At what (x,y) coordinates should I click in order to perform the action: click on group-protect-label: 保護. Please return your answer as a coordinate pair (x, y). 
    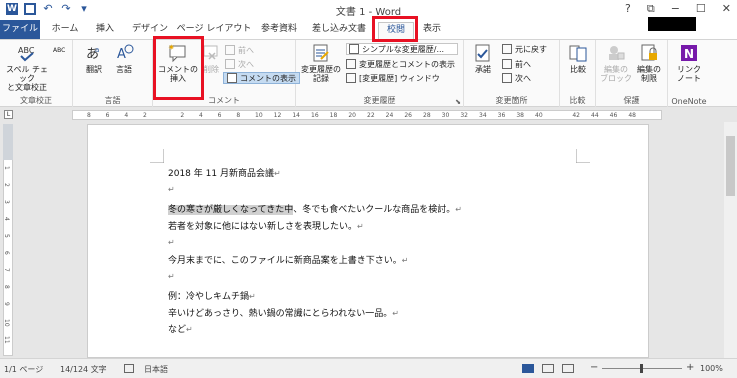
    Looking at the image, I should click on (631, 100).